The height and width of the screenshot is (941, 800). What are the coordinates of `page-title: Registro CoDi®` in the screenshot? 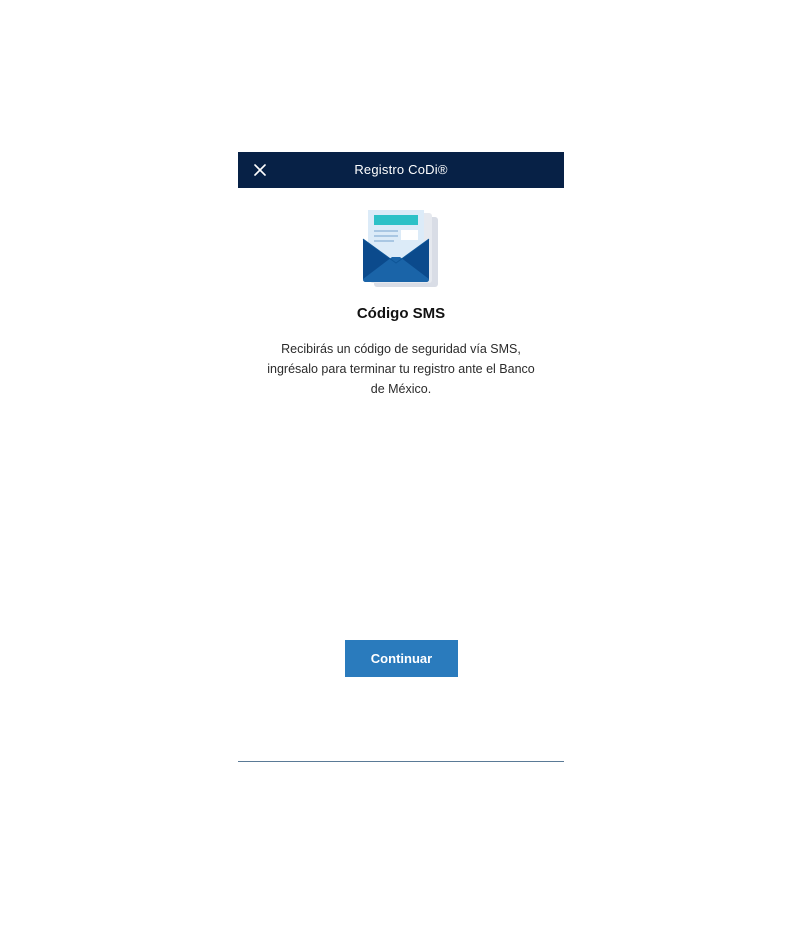 It's located at (401, 169).